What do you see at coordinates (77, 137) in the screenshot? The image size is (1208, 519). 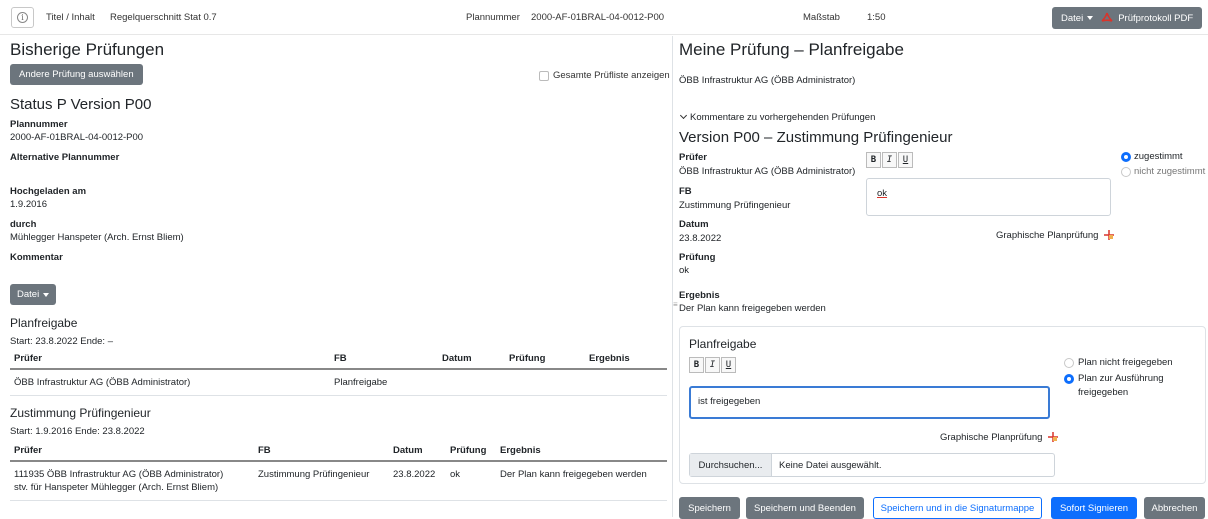 I see `field-value: 2000-AF-01BRAL-04-0012-P00` at bounding box center [77, 137].